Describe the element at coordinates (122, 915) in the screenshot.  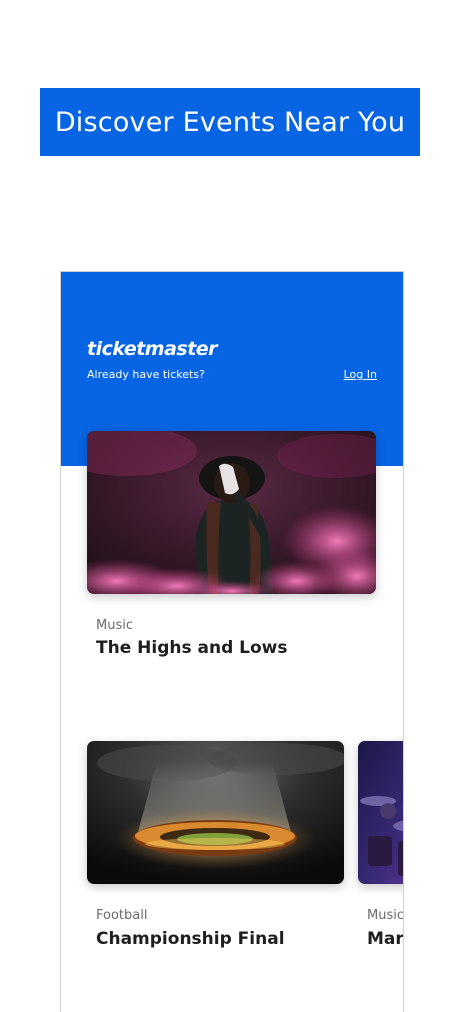
I see `event-category: Football` at that location.